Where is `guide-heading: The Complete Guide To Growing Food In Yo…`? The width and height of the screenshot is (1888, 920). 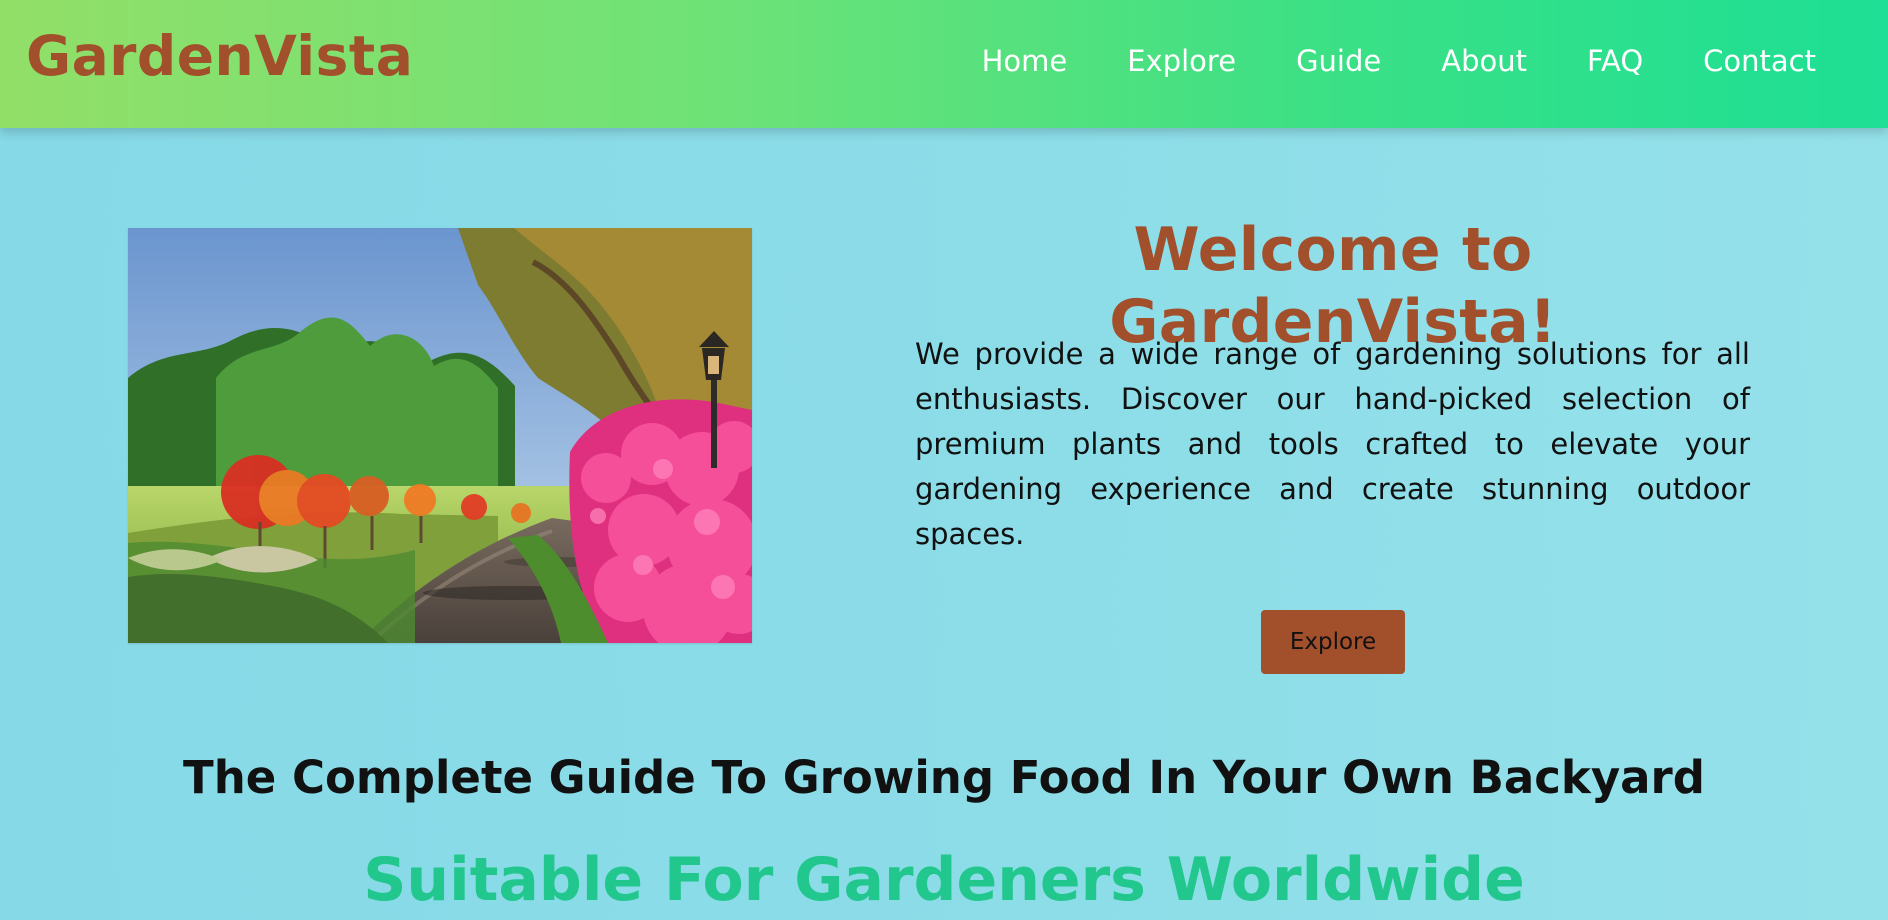 guide-heading: The Complete Guide To Growing Food In Yo… is located at coordinates (944, 777).